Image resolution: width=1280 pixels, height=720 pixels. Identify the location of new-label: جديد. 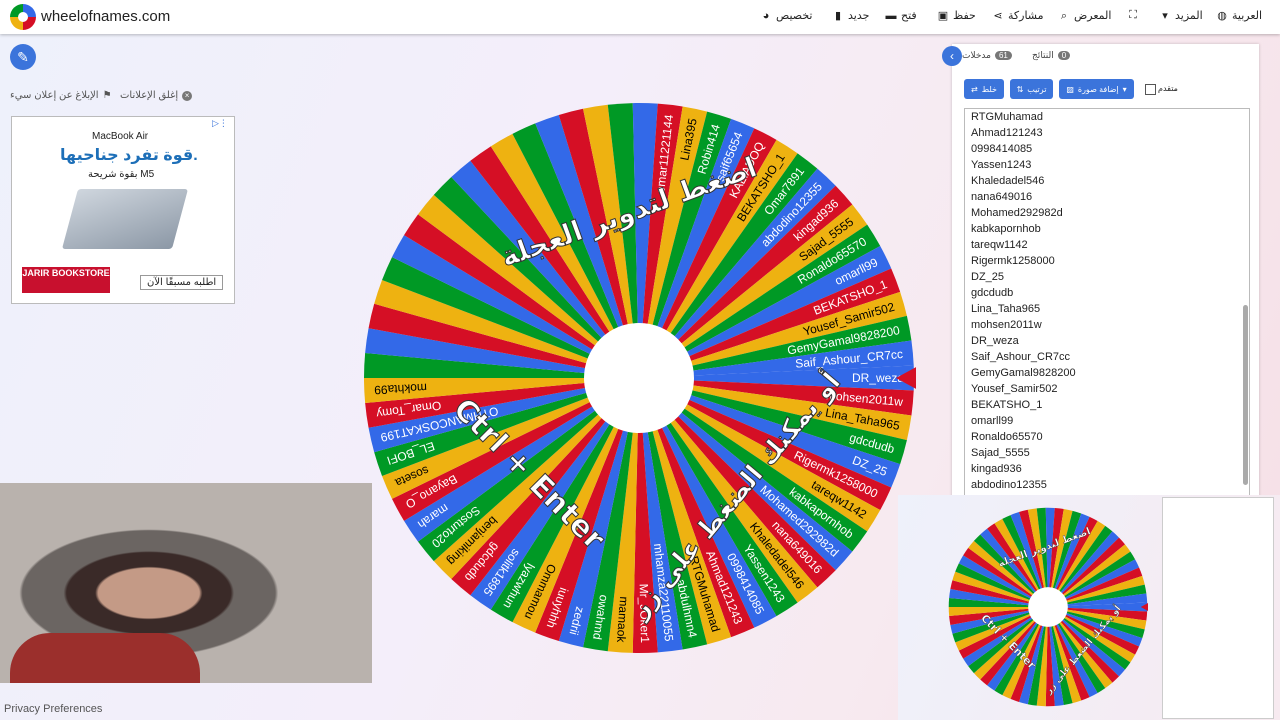
(859, 16).